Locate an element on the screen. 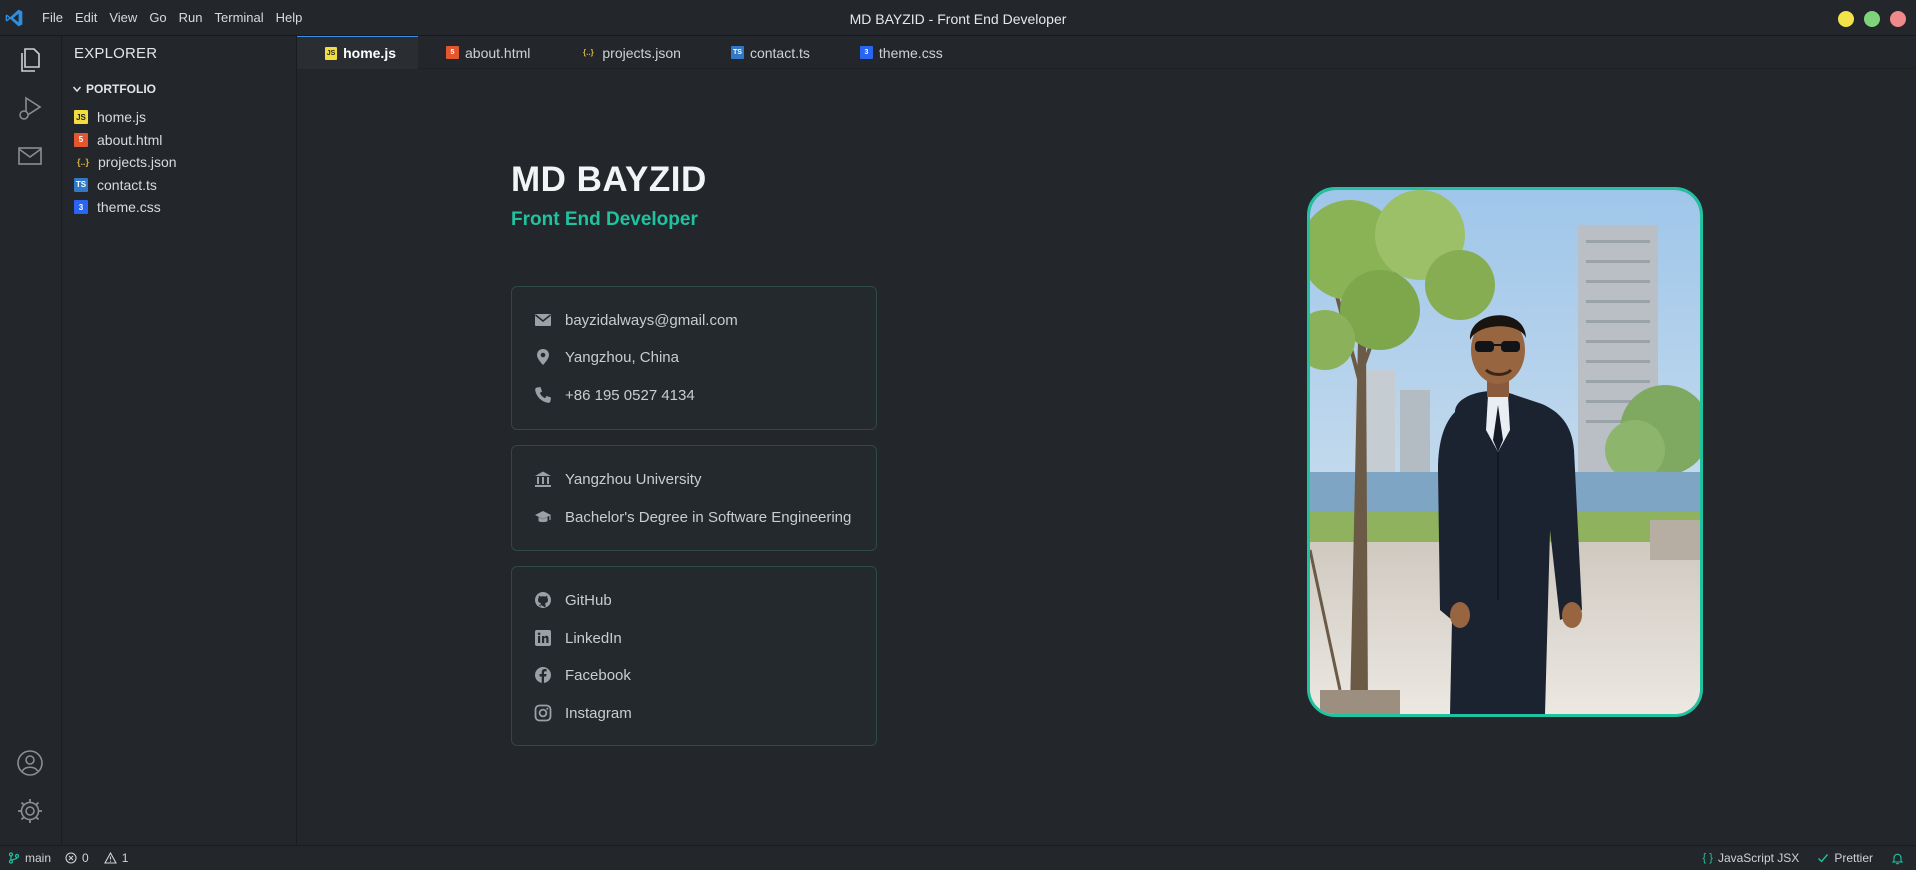  formatter-status: Prettier is located at coordinates (1845, 858).